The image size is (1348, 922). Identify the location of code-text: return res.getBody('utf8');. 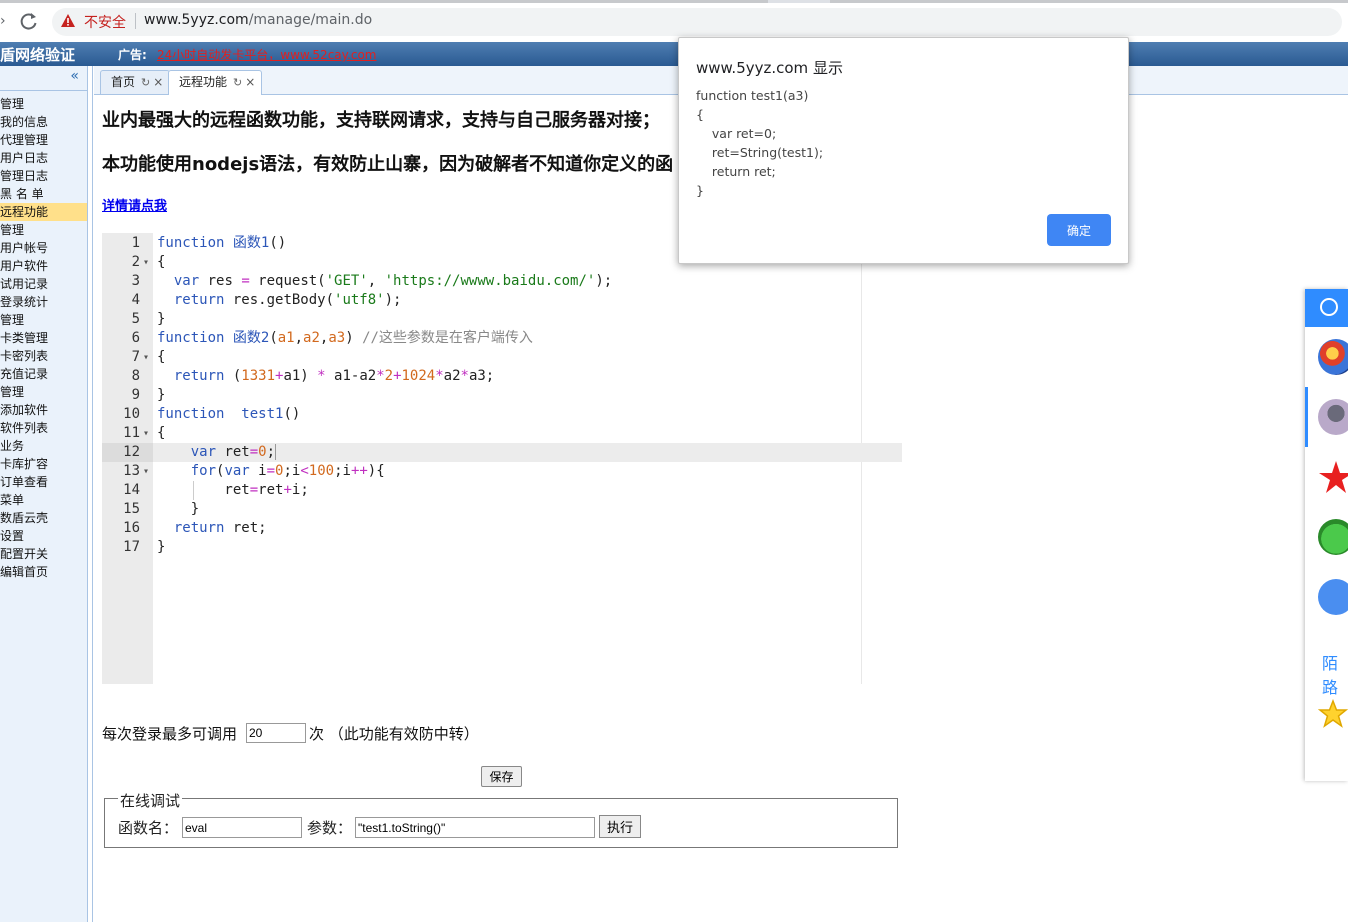
(287, 300).